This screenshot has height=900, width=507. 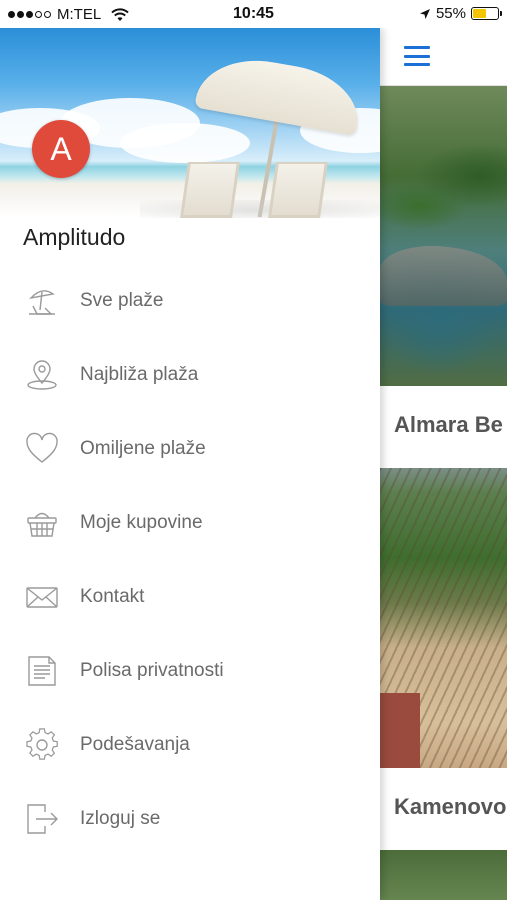 I want to click on menu-item-label: Podešavanja, so click(x=135, y=744).